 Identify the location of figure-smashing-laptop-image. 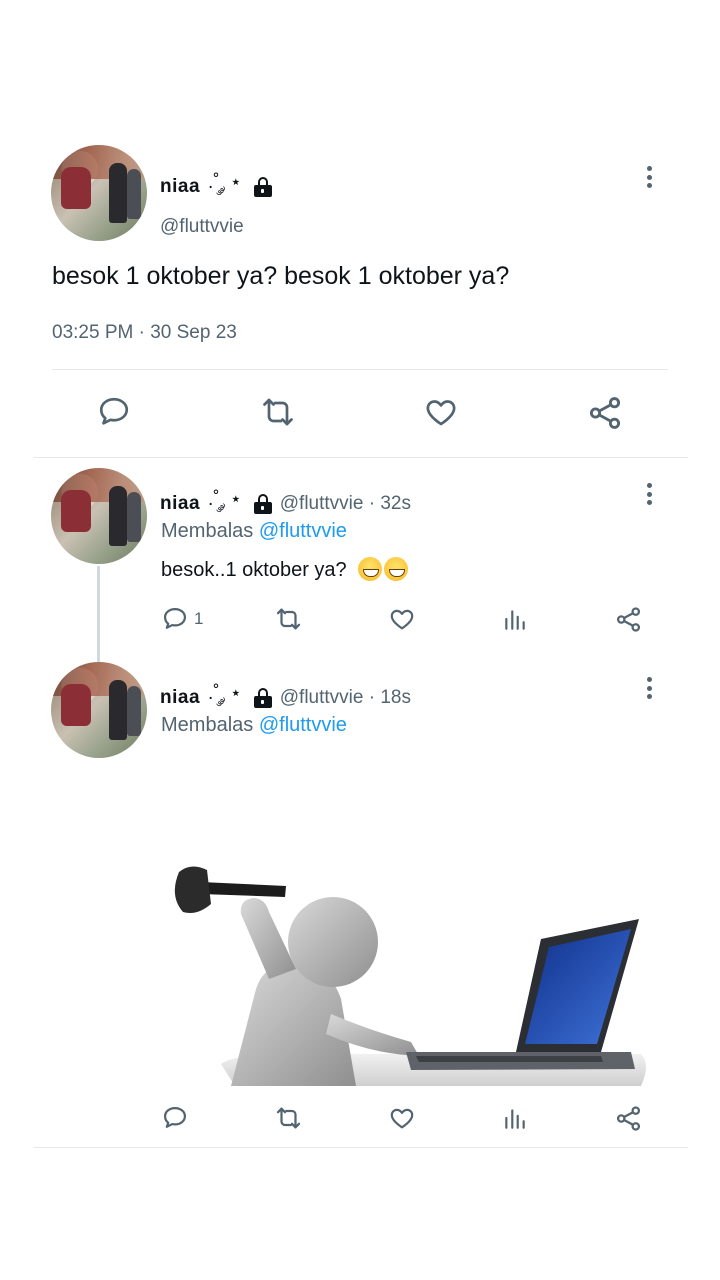
(410, 976).